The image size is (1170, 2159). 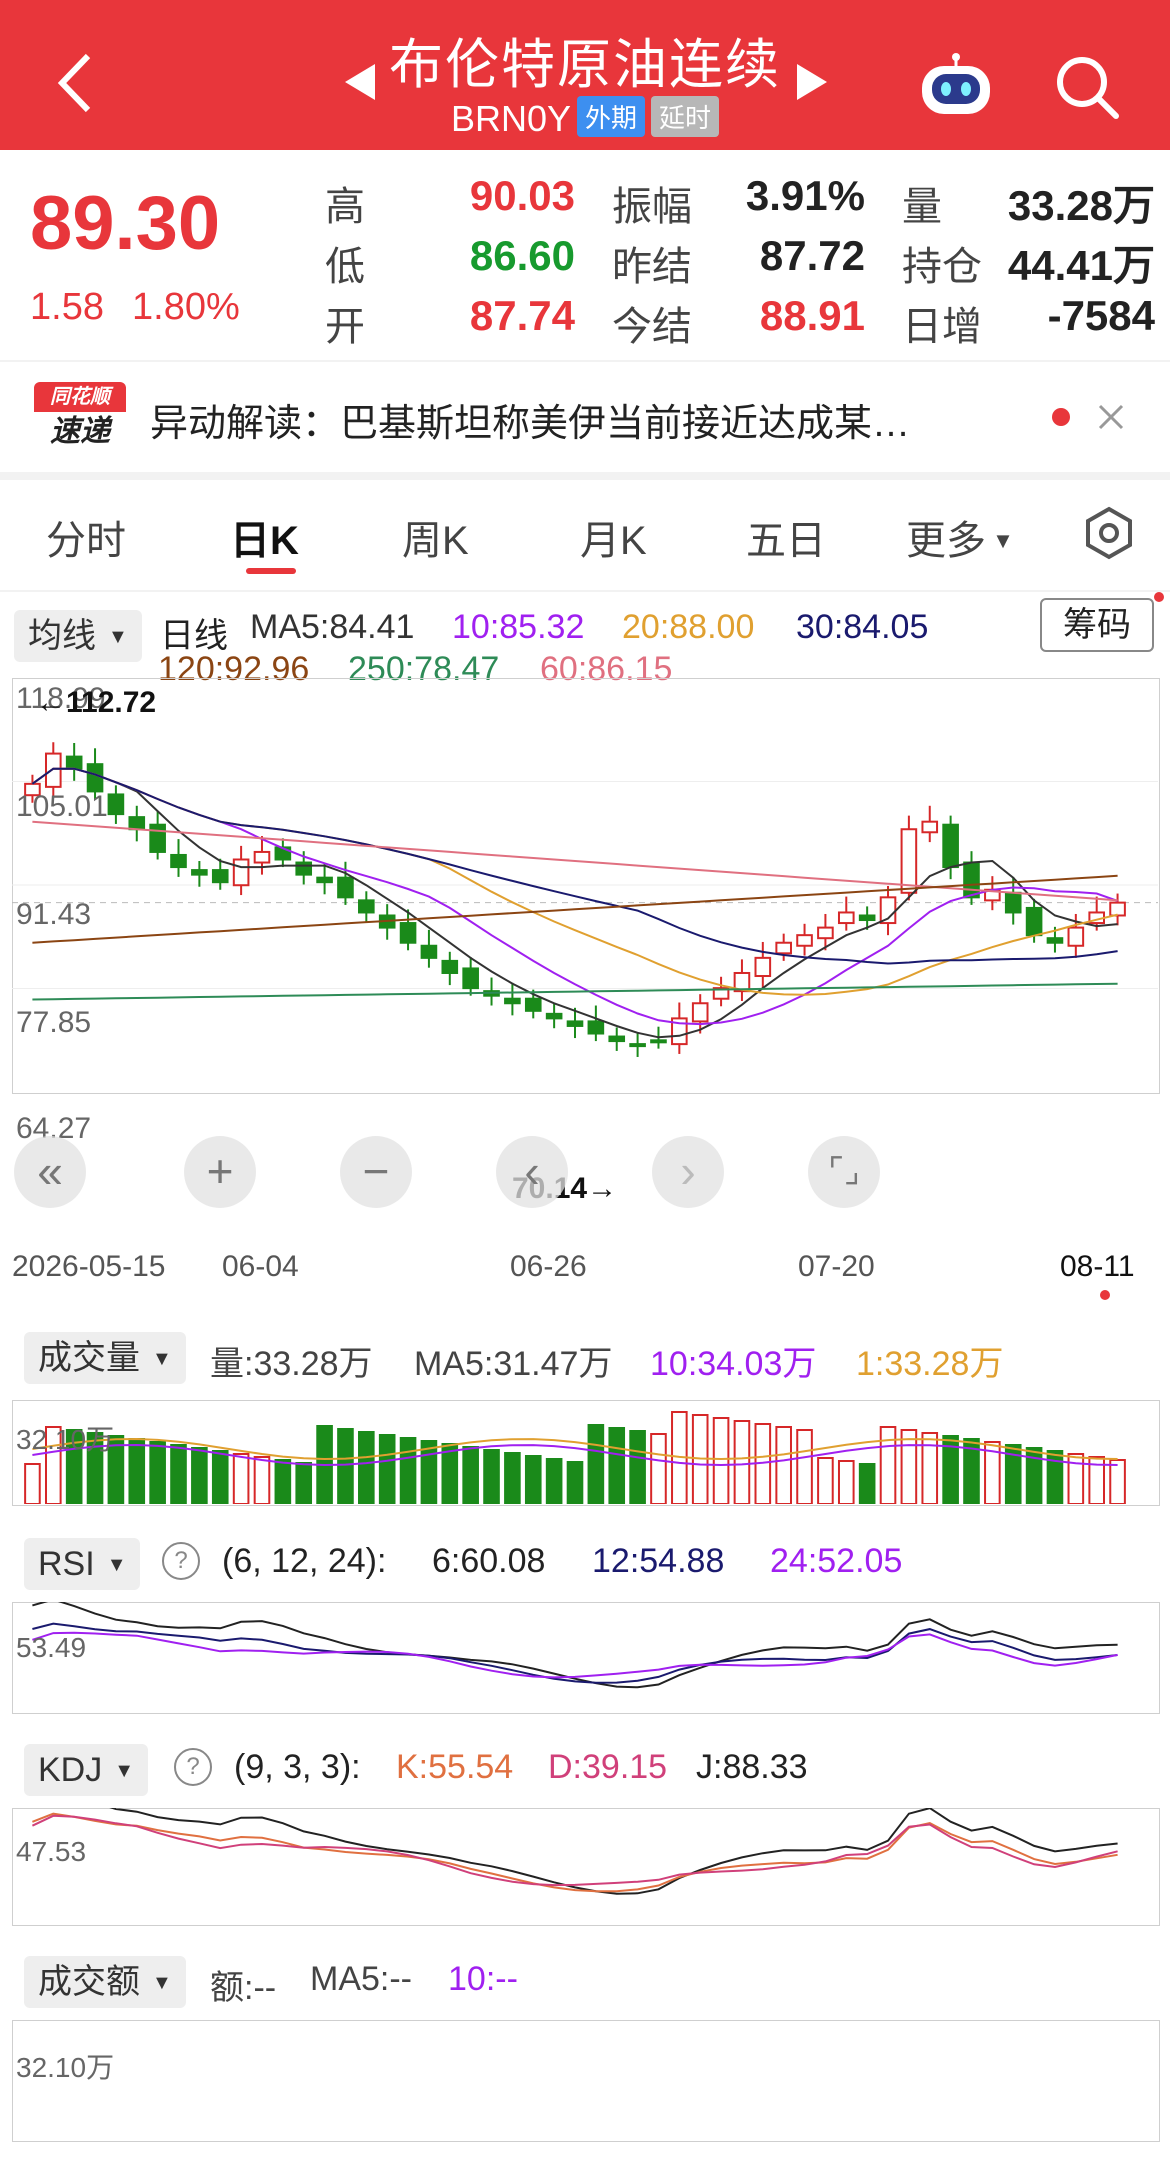 What do you see at coordinates (181, 1561) in the screenshot?
I see `rsi-help-icon: ?` at bounding box center [181, 1561].